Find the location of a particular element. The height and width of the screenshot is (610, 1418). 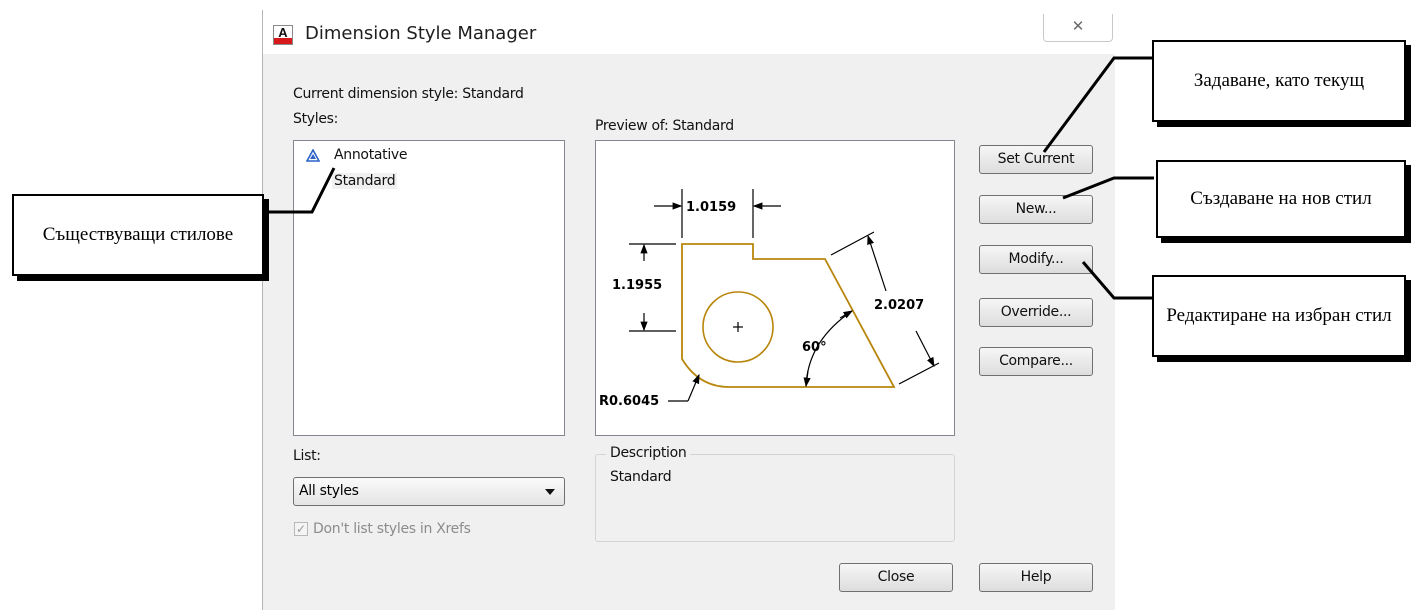

callout-set-current: Задаване, като текущ is located at coordinates (1279, 81).